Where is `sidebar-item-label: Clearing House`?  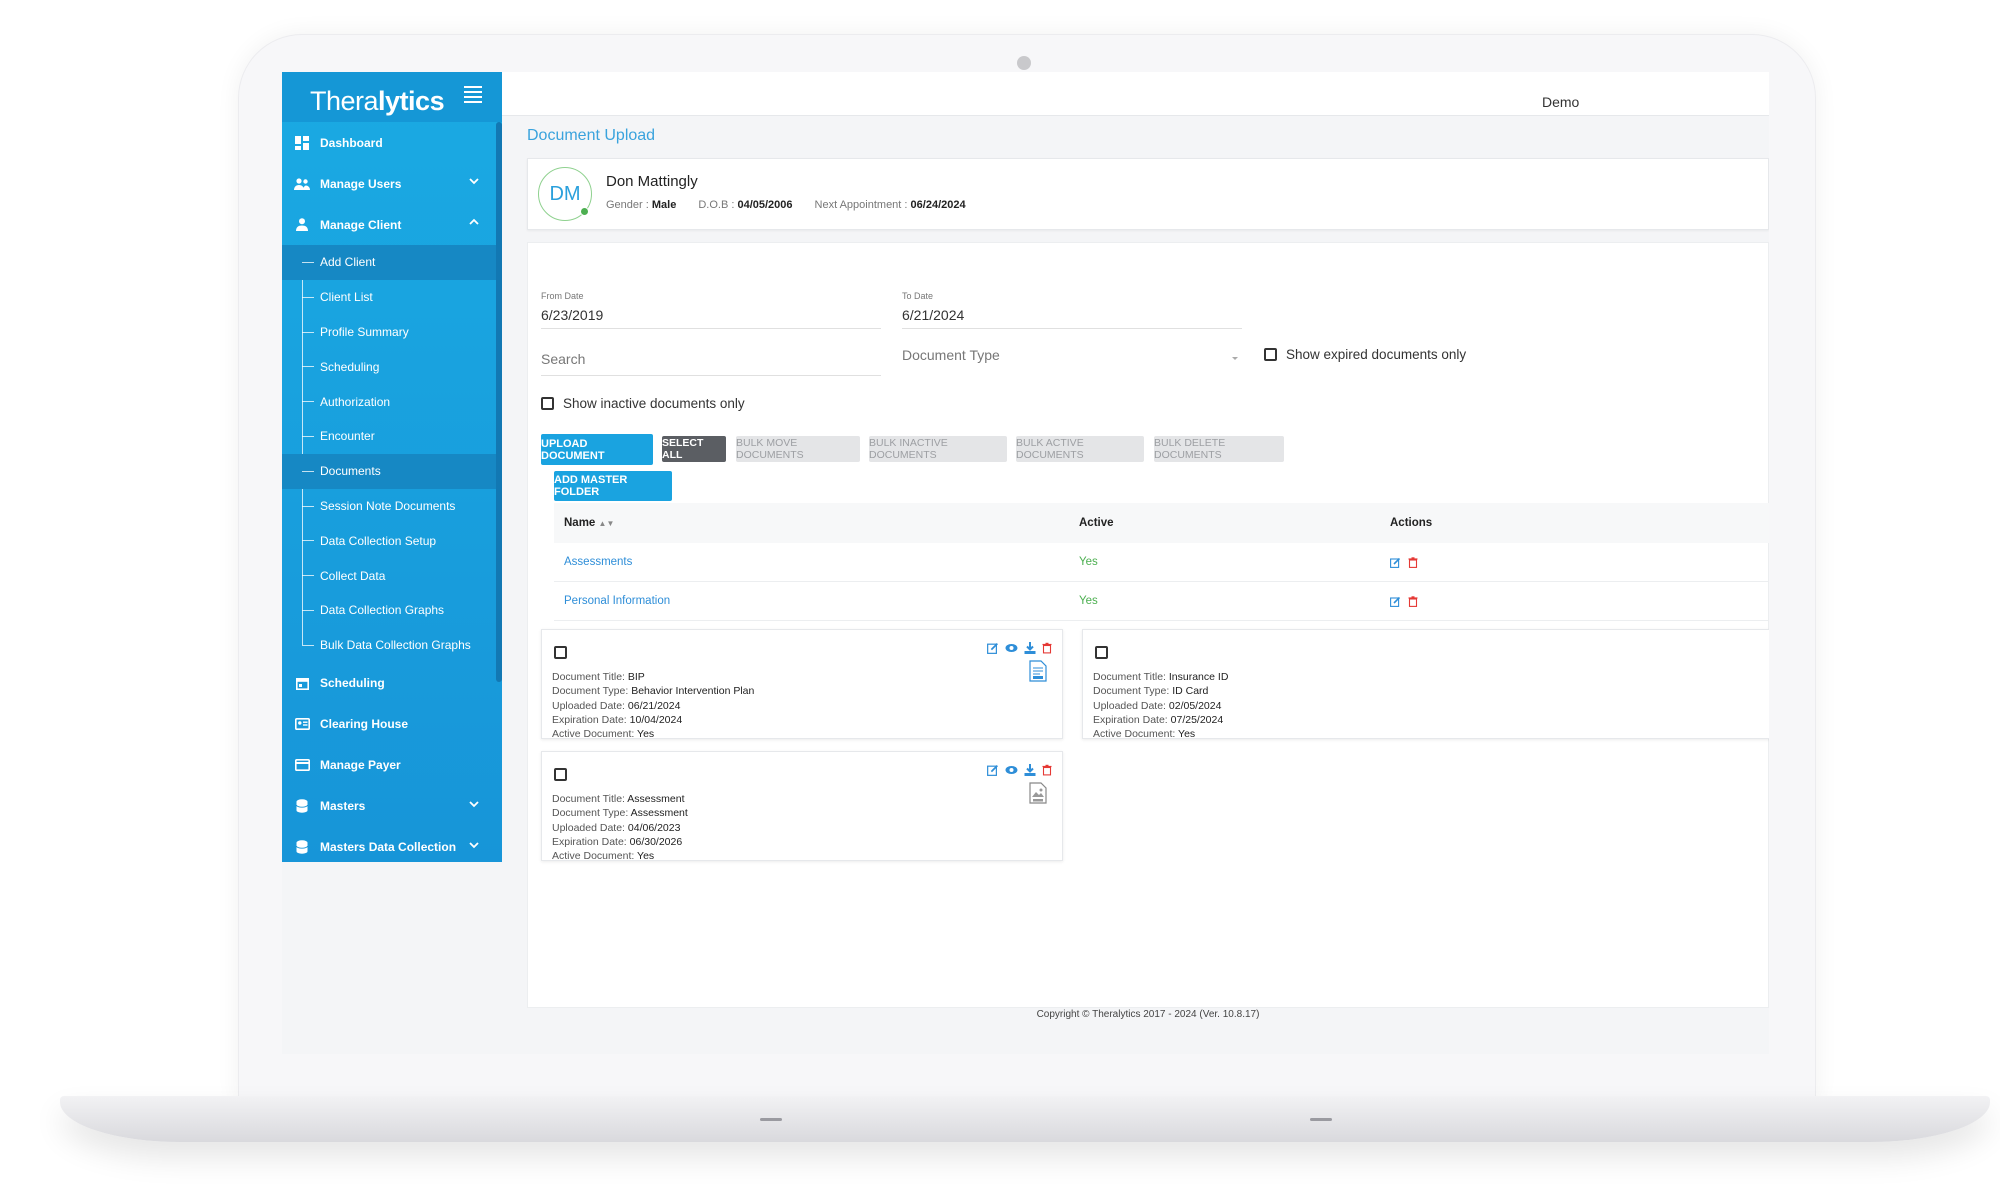
sidebar-item-label: Clearing House is located at coordinates (364, 724).